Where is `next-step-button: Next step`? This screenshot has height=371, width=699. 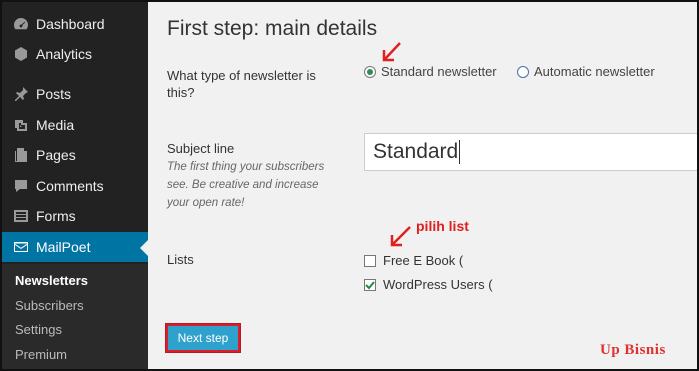
next-step-button: Next step is located at coordinates (203, 338).